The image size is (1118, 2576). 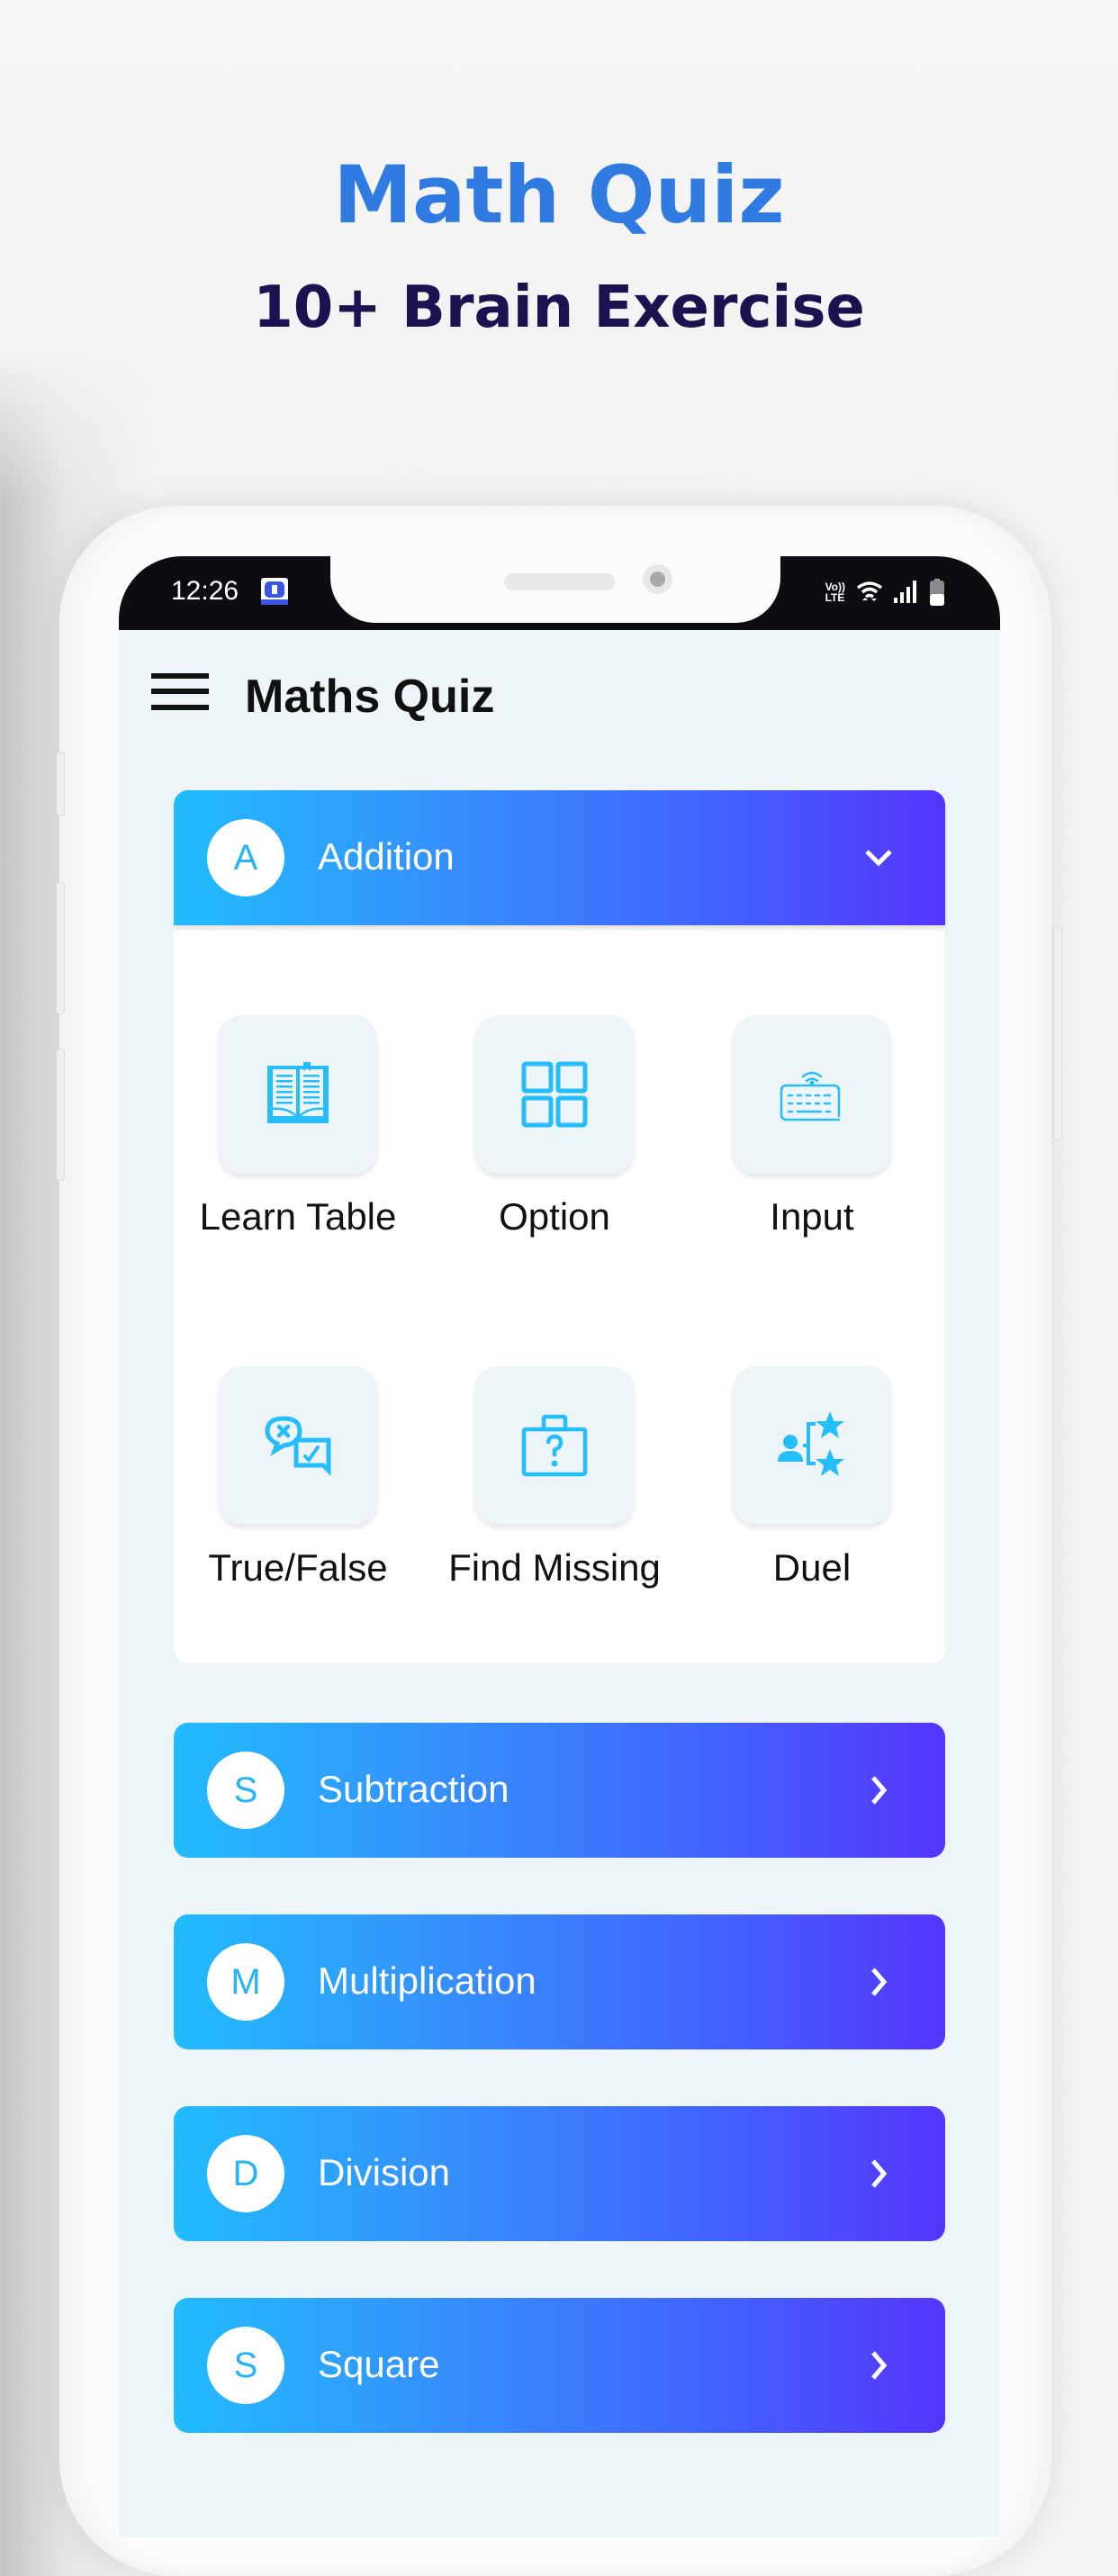 I want to click on tile-label: Input, so click(x=812, y=1216).